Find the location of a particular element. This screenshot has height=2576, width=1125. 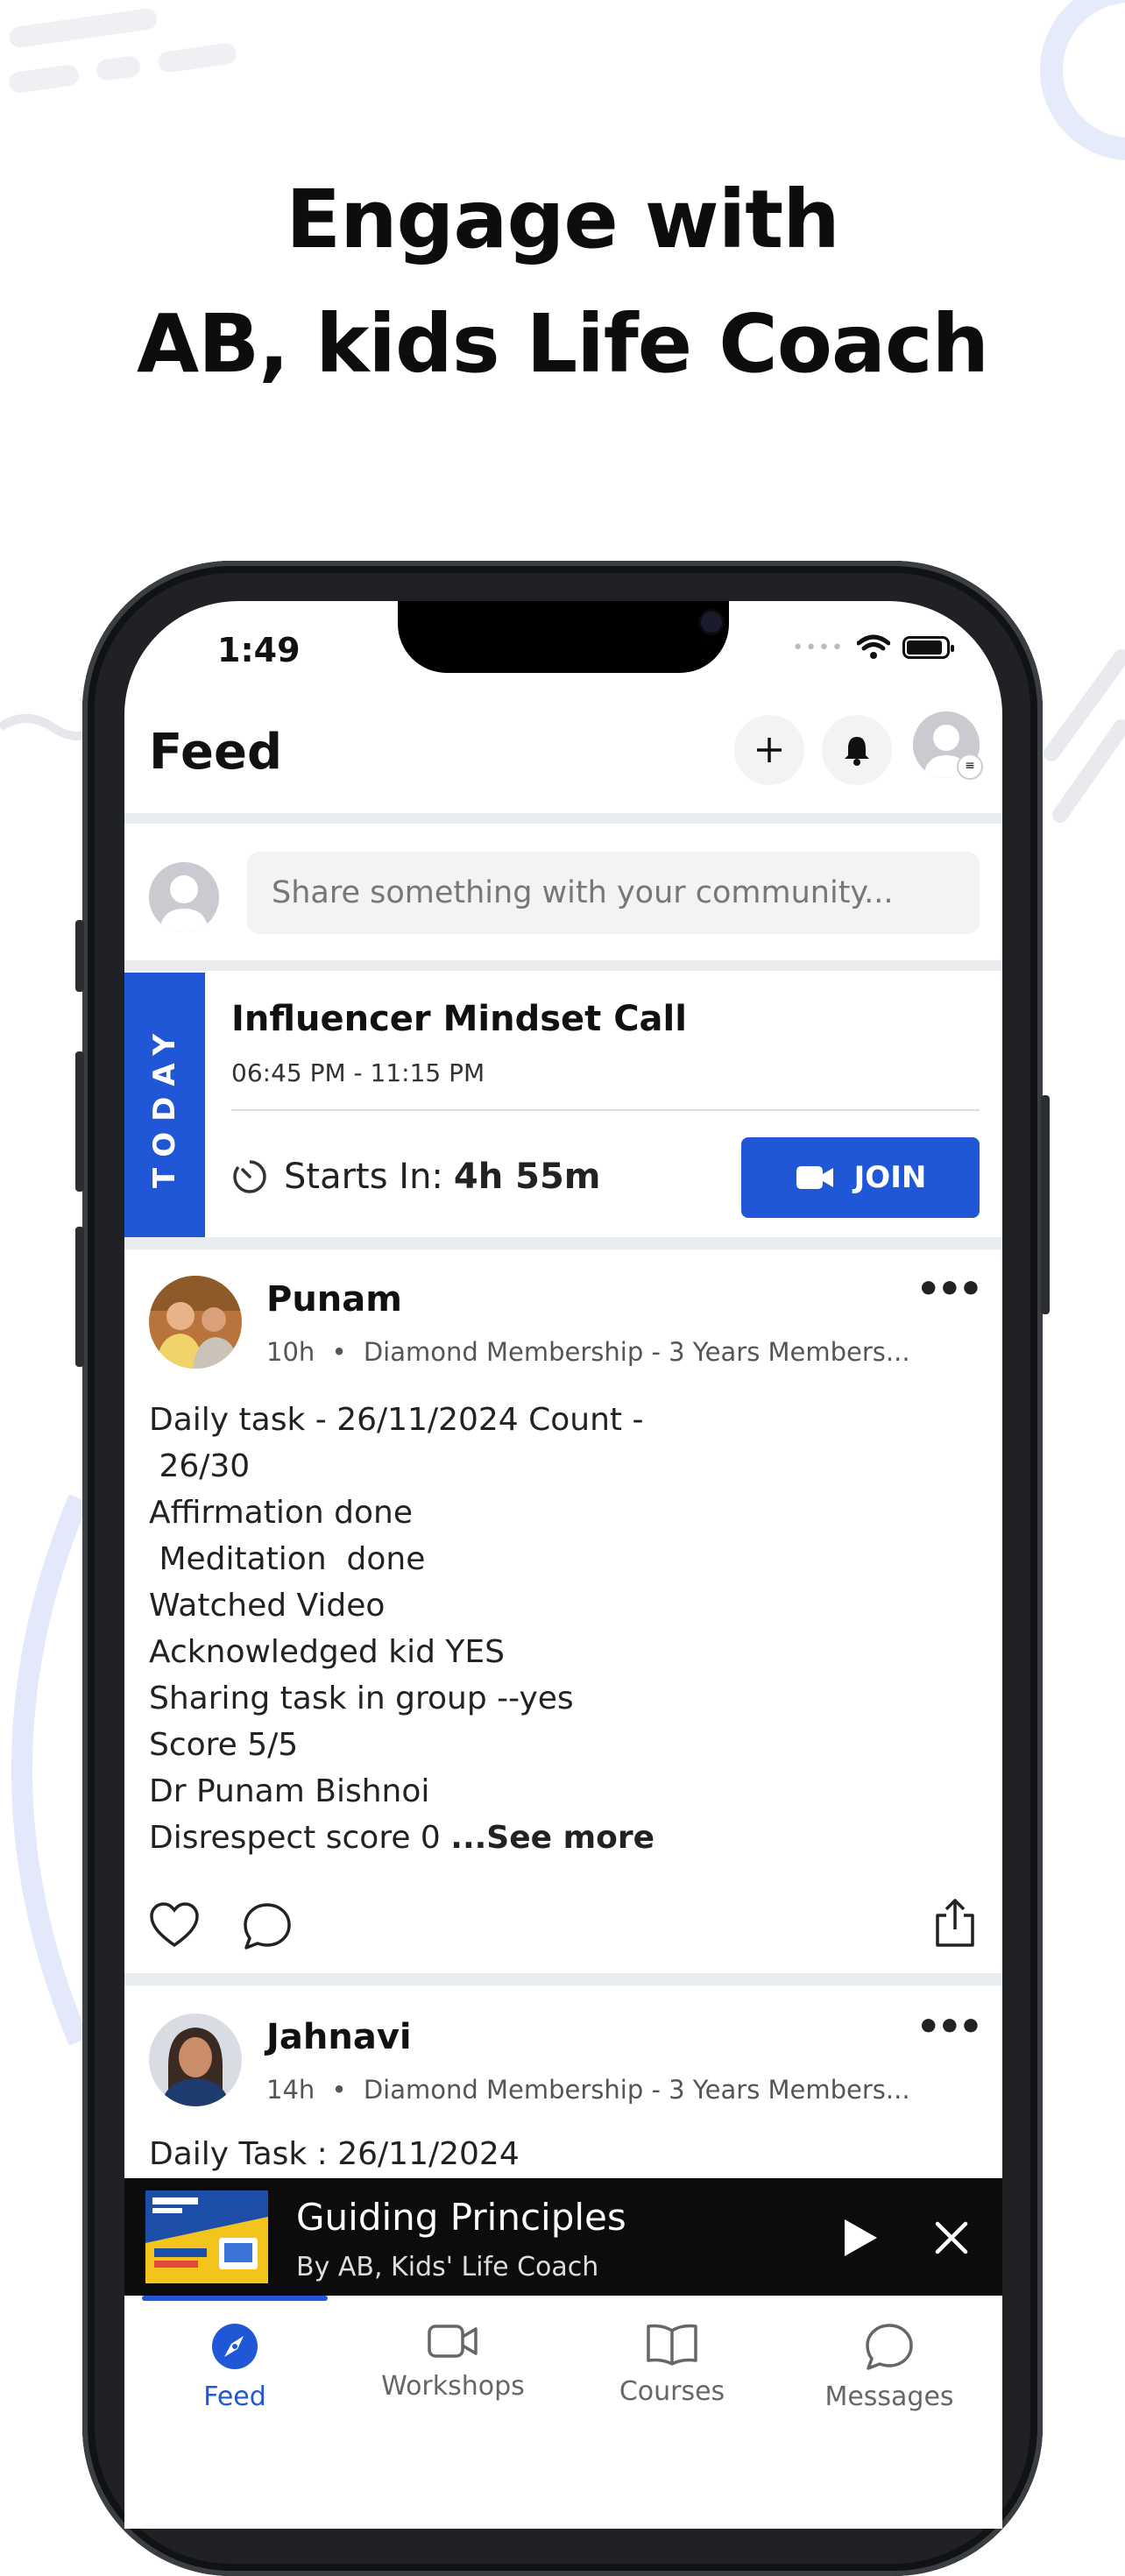

compass-icon is located at coordinates (235, 2346).